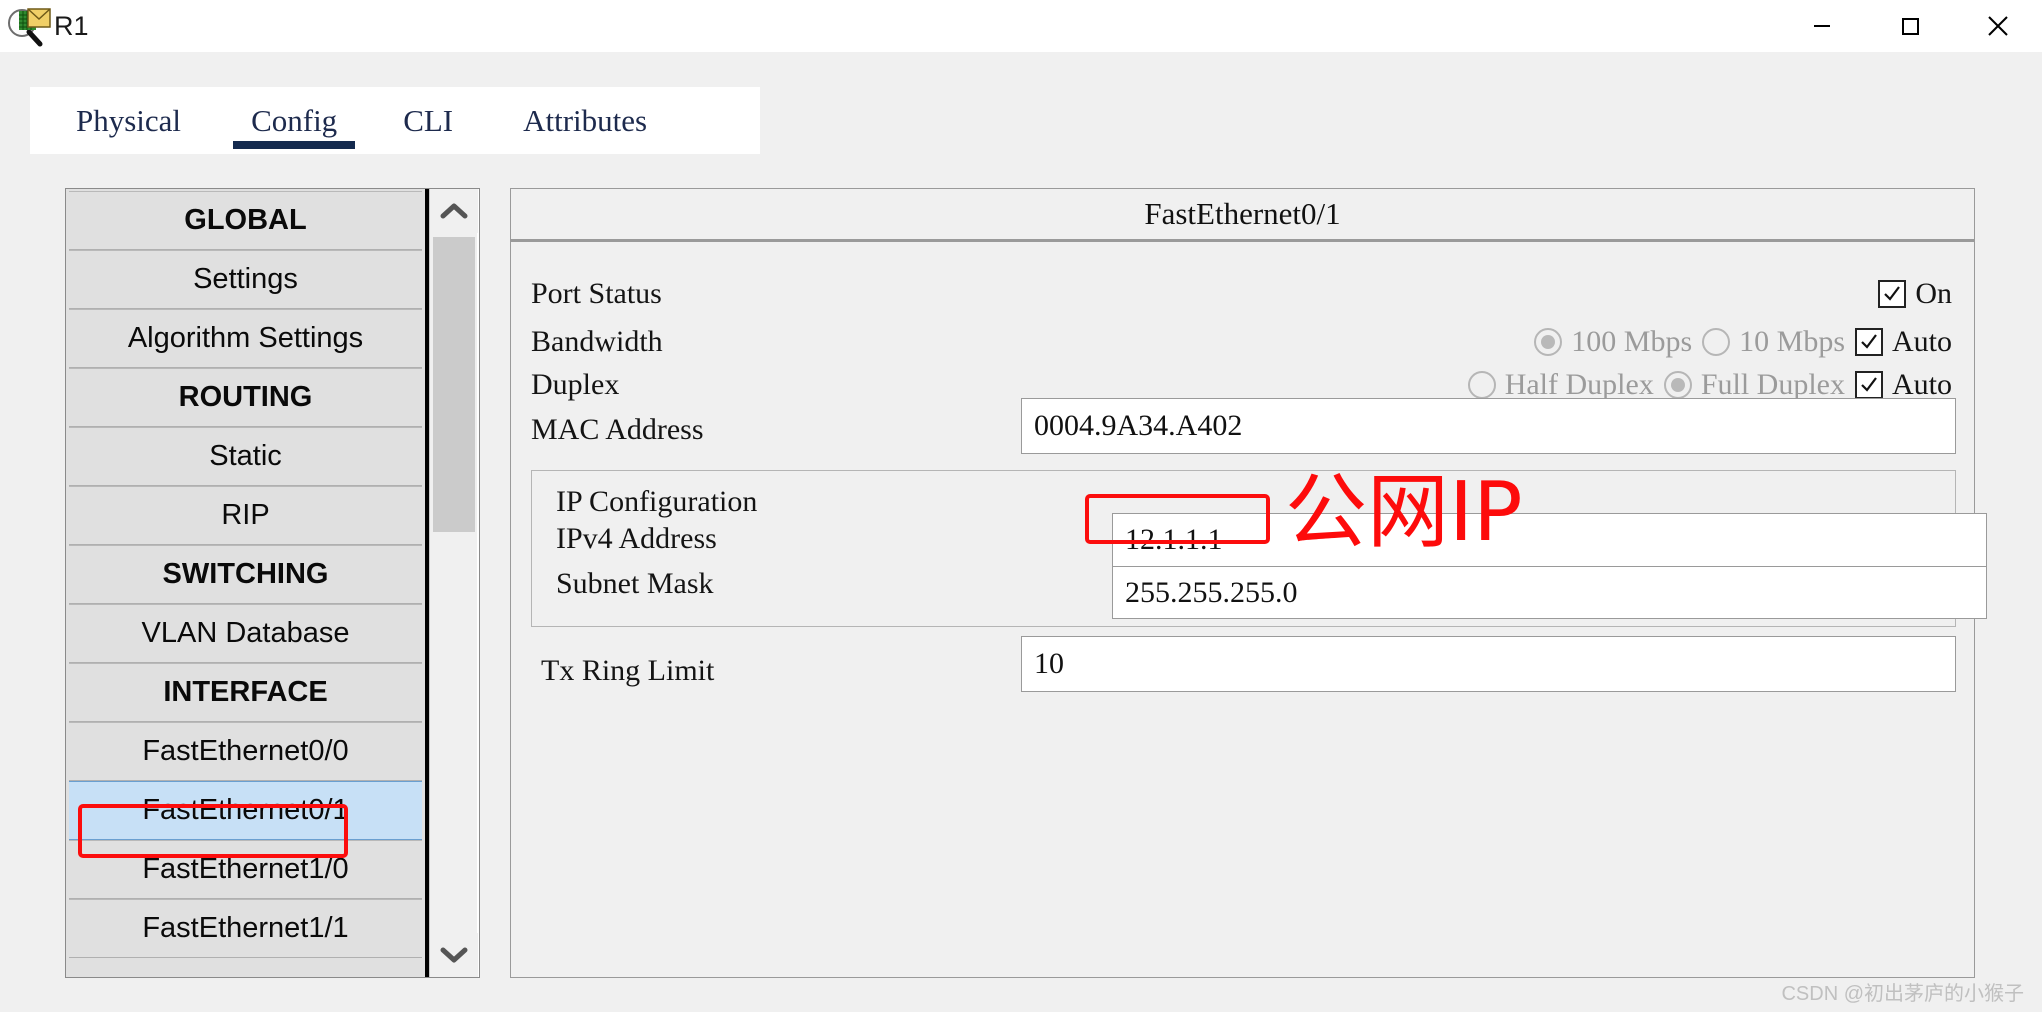 The width and height of the screenshot is (2042, 1012). Describe the element at coordinates (1869, 342) in the screenshot. I see `bandwidth-auto-checkbox` at that location.